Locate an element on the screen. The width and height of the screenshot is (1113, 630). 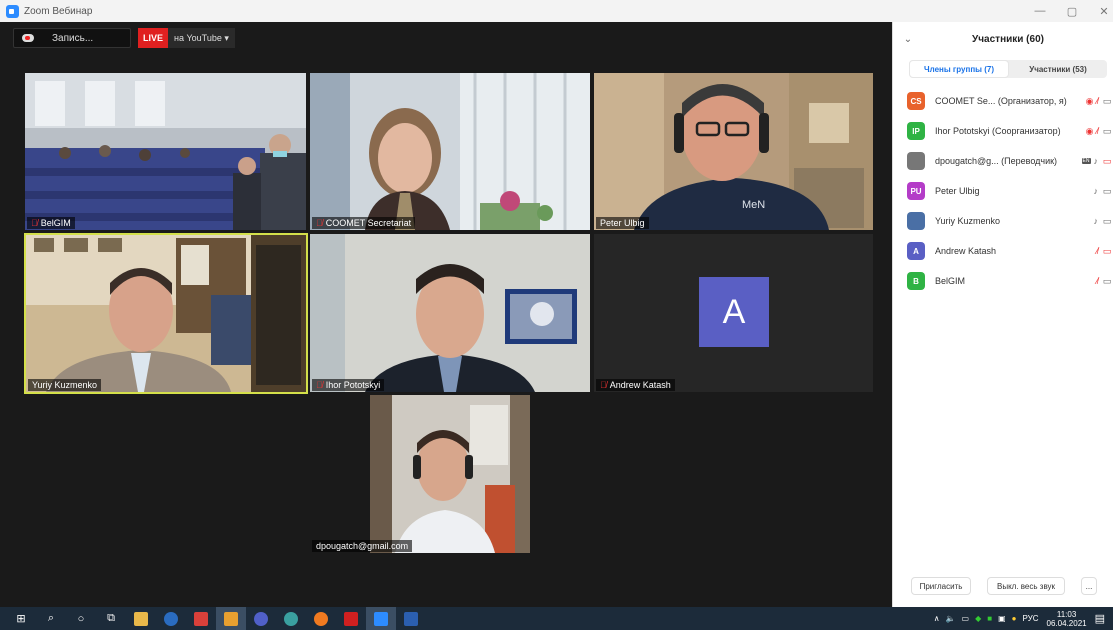
video-tile-dpougatch: dpougatch@gmail.com is located at coordinates (450, 474).